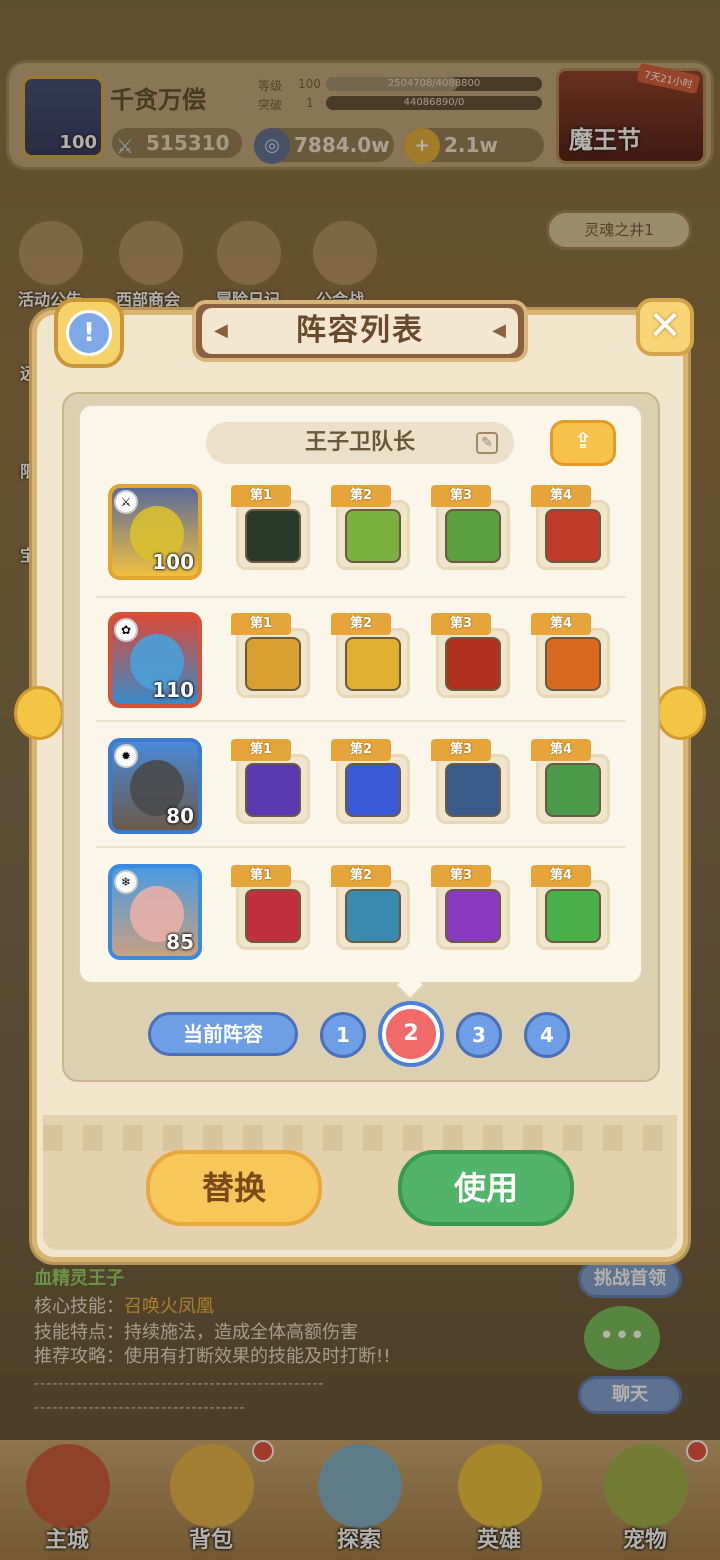  What do you see at coordinates (180, 942) in the screenshot?
I see `hero-level: 85` at bounding box center [180, 942].